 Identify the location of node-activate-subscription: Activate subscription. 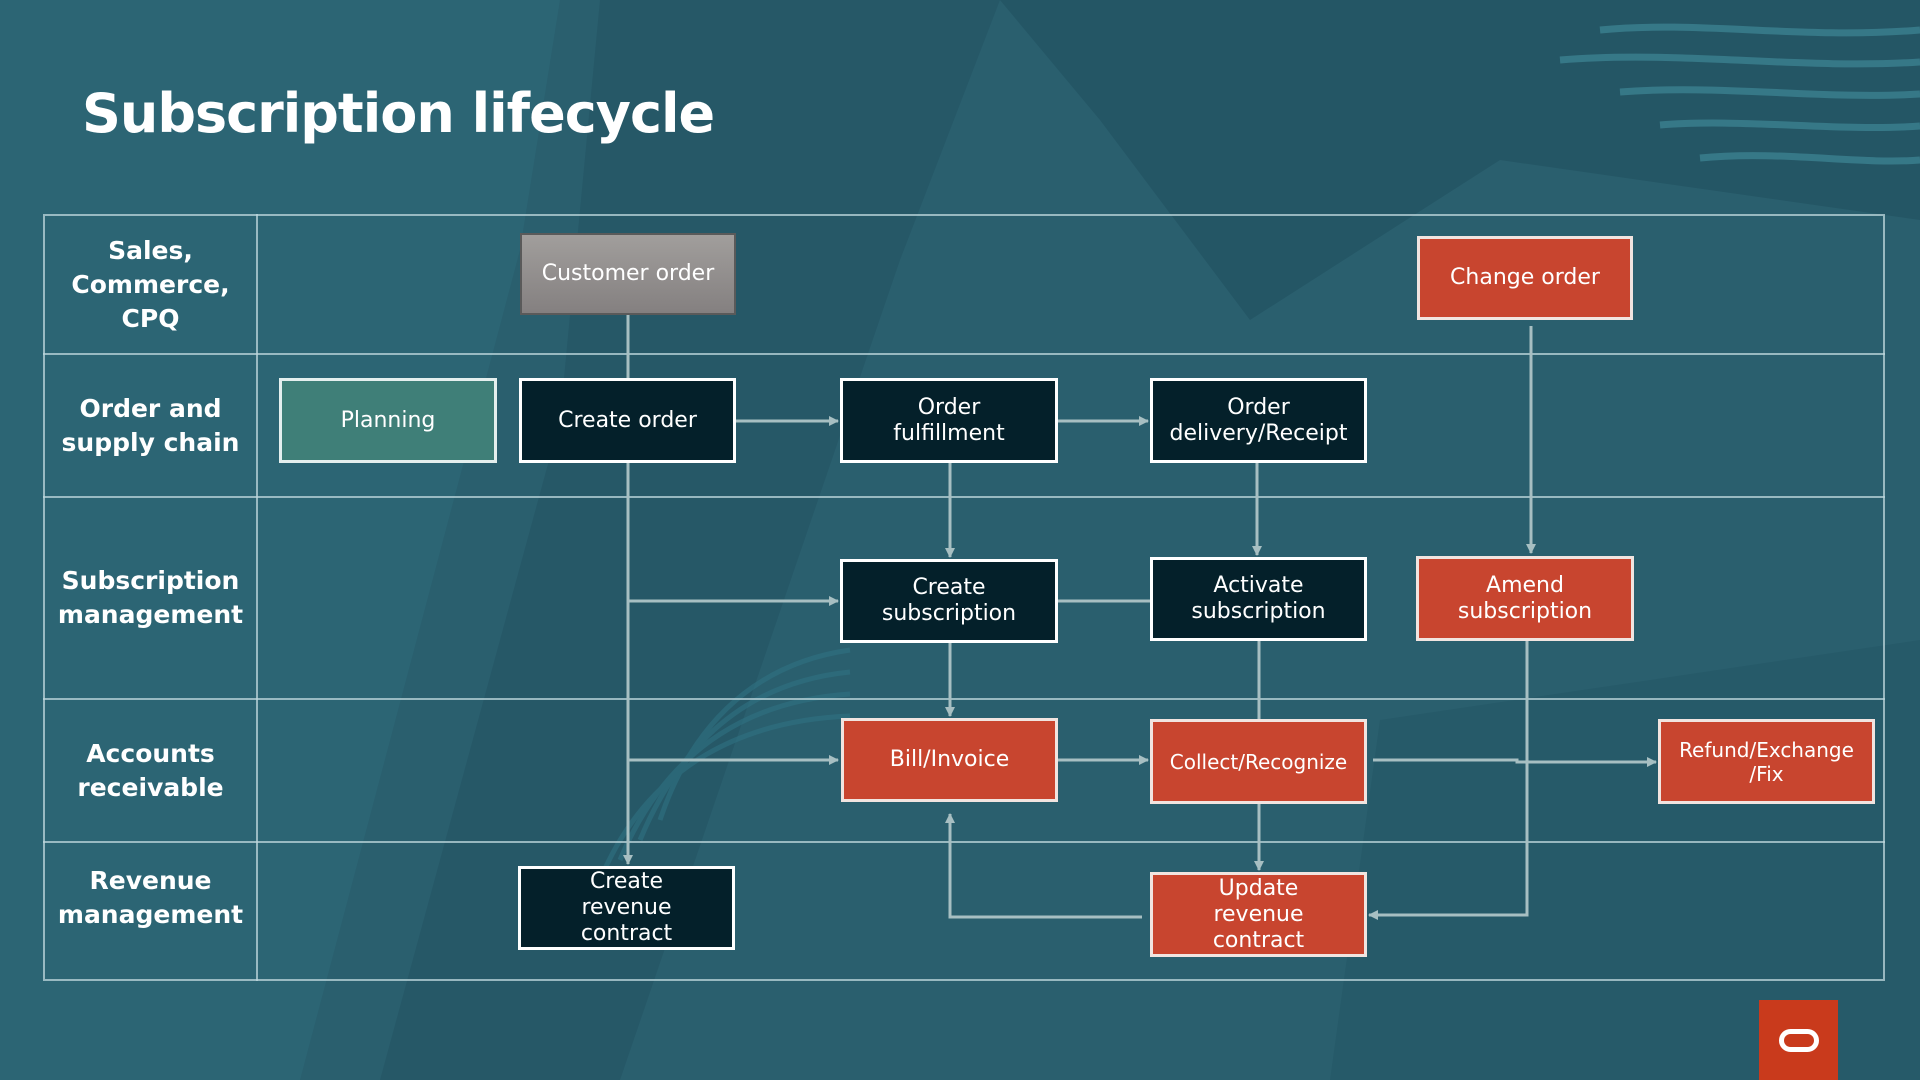
(1258, 599).